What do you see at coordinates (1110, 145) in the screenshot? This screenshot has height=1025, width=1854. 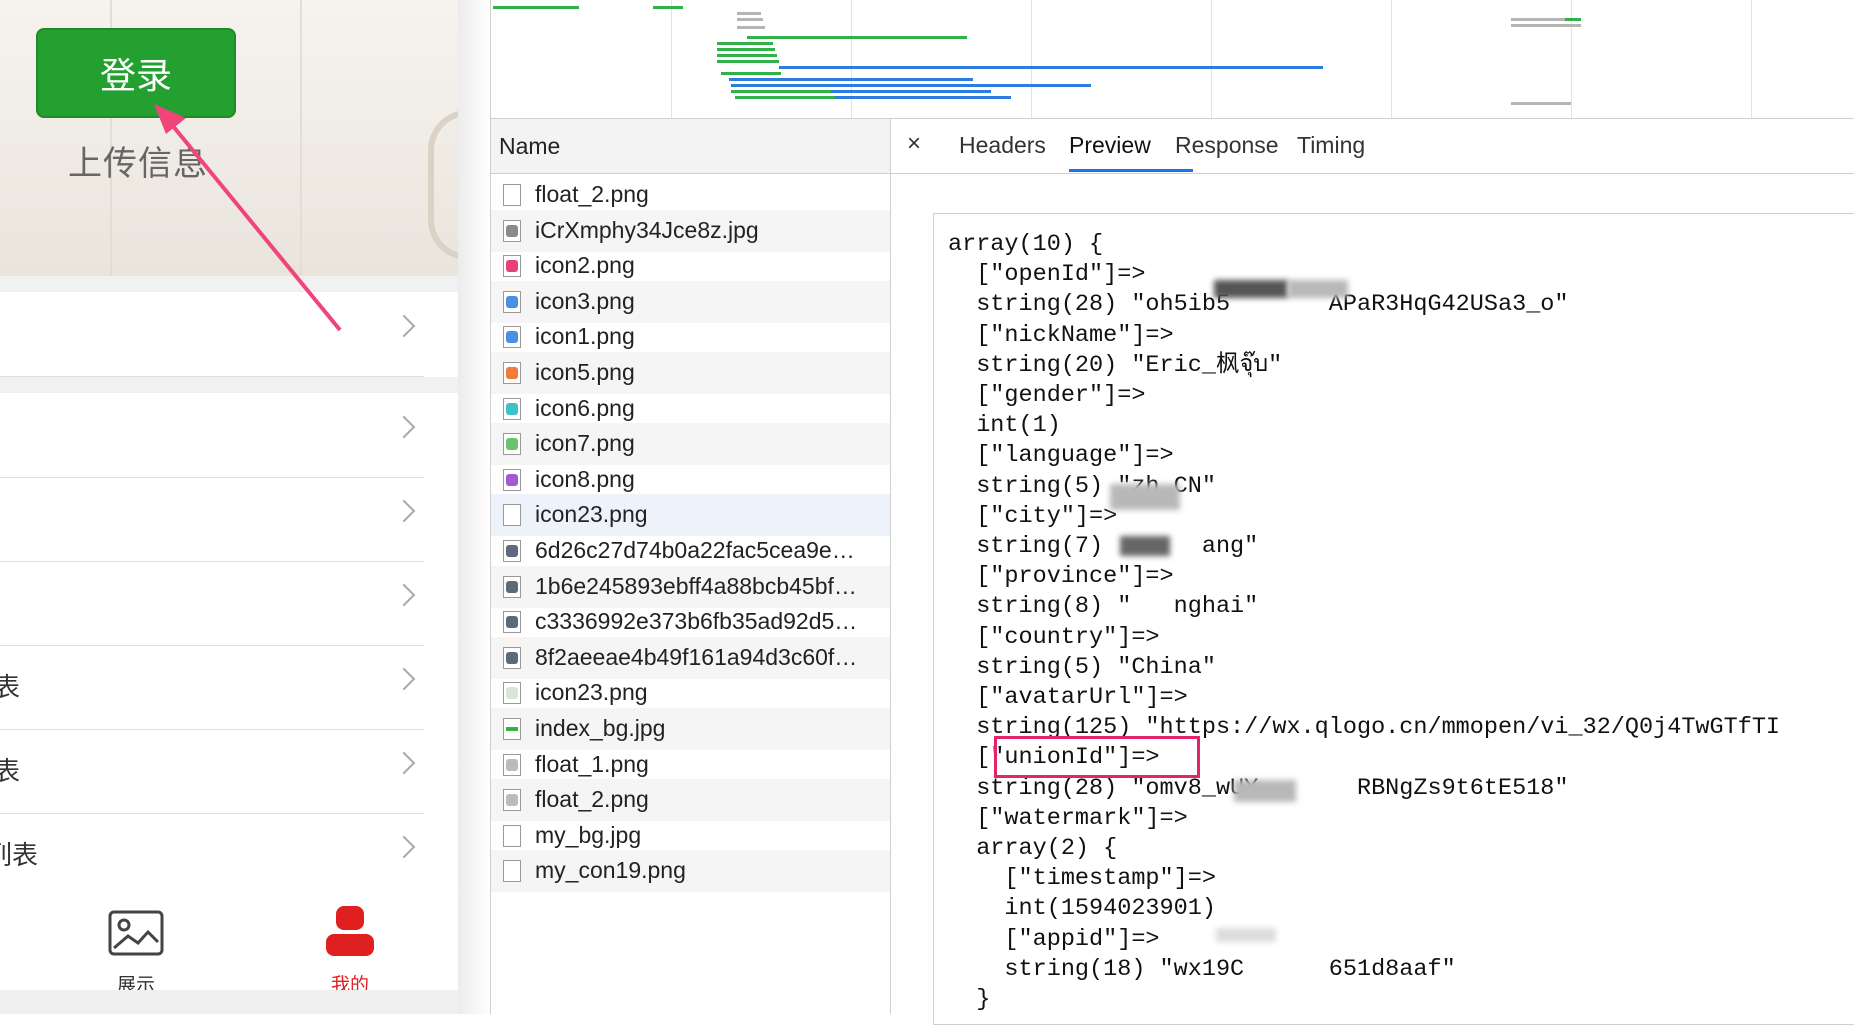 I see `tab-preview: Preview` at bounding box center [1110, 145].